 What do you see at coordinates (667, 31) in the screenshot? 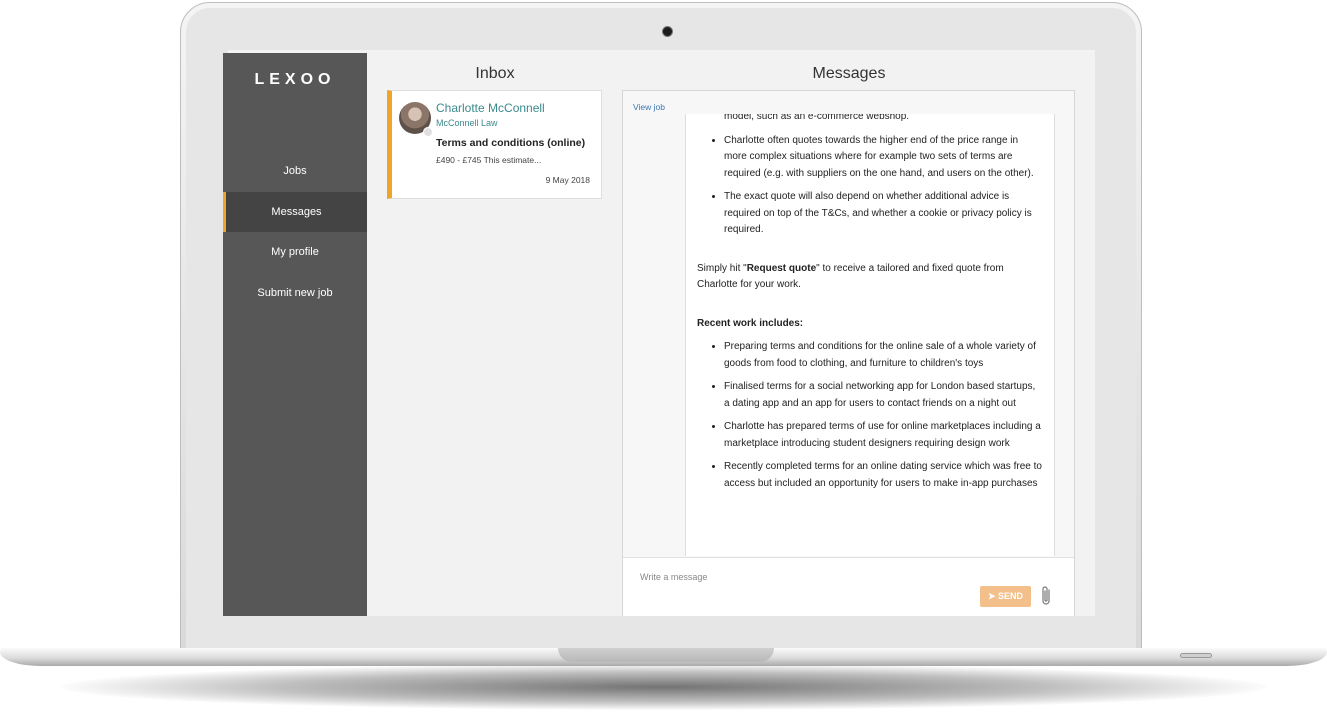
I see `webcam-icon` at bounding box center [667, 31].